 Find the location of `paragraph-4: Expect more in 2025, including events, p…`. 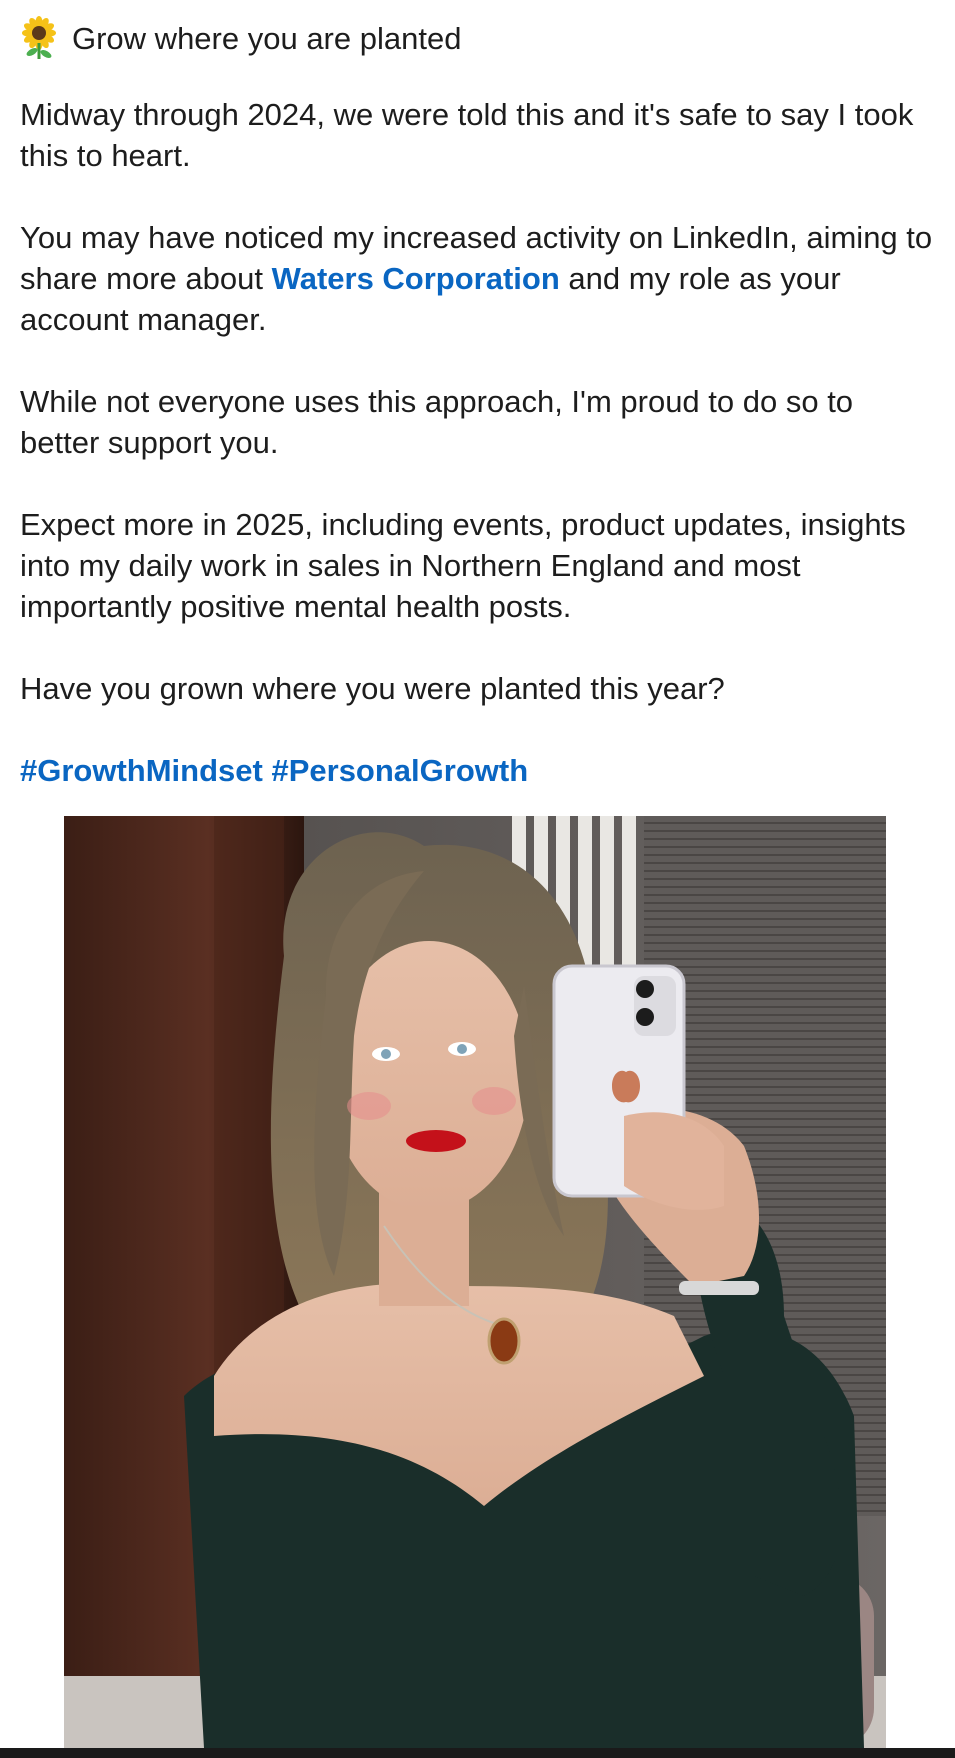

paragraph-4: Expect more in 2025, including events, p… is located at coordinates (463, 565).